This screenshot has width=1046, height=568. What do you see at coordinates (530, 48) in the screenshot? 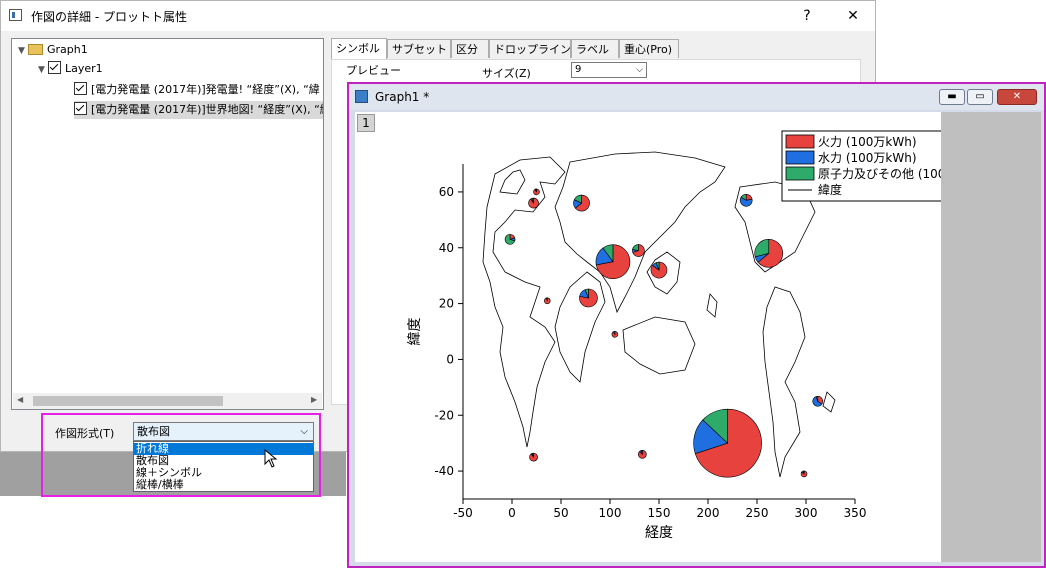
I see `tab-dropline: ドロップライン` at bounding box center [530, 48].